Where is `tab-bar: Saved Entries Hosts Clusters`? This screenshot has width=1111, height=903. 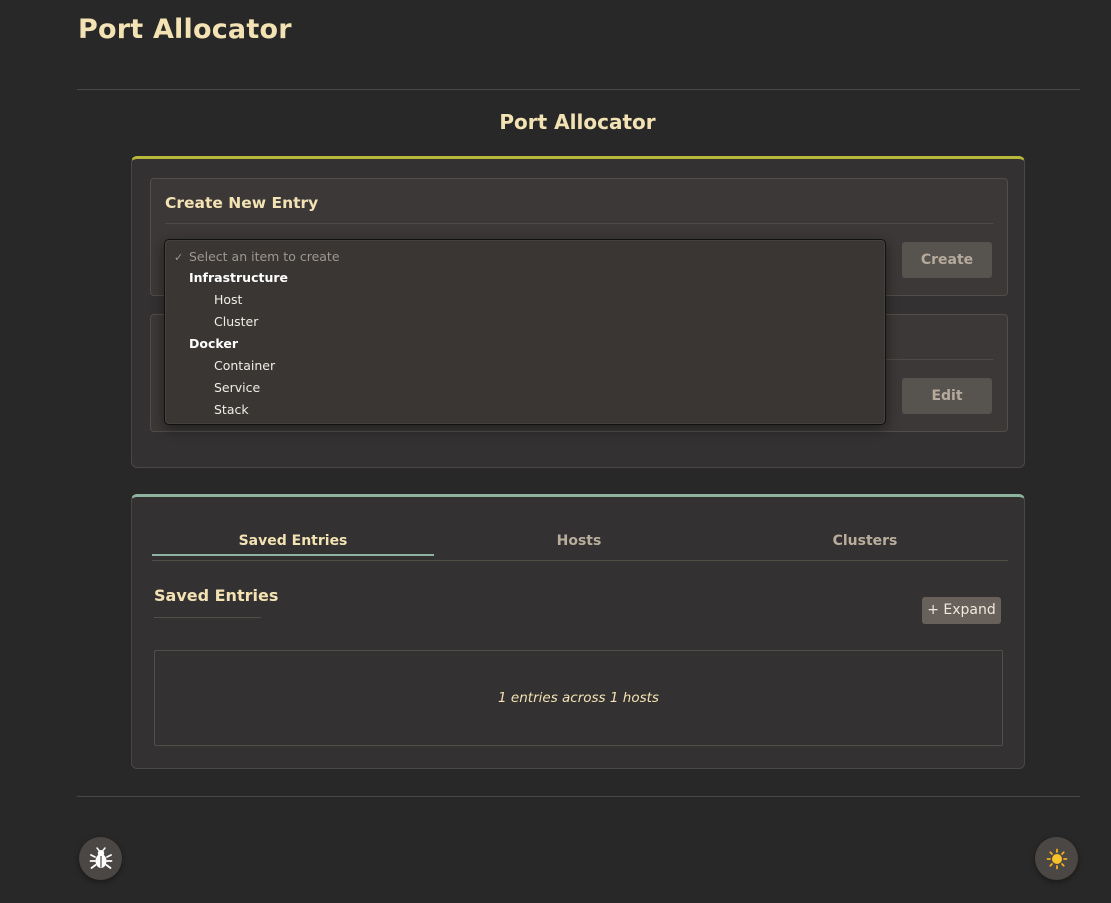 tab-bar: Saved Entries Hosts Clusters is located at coordinates (580, 548).